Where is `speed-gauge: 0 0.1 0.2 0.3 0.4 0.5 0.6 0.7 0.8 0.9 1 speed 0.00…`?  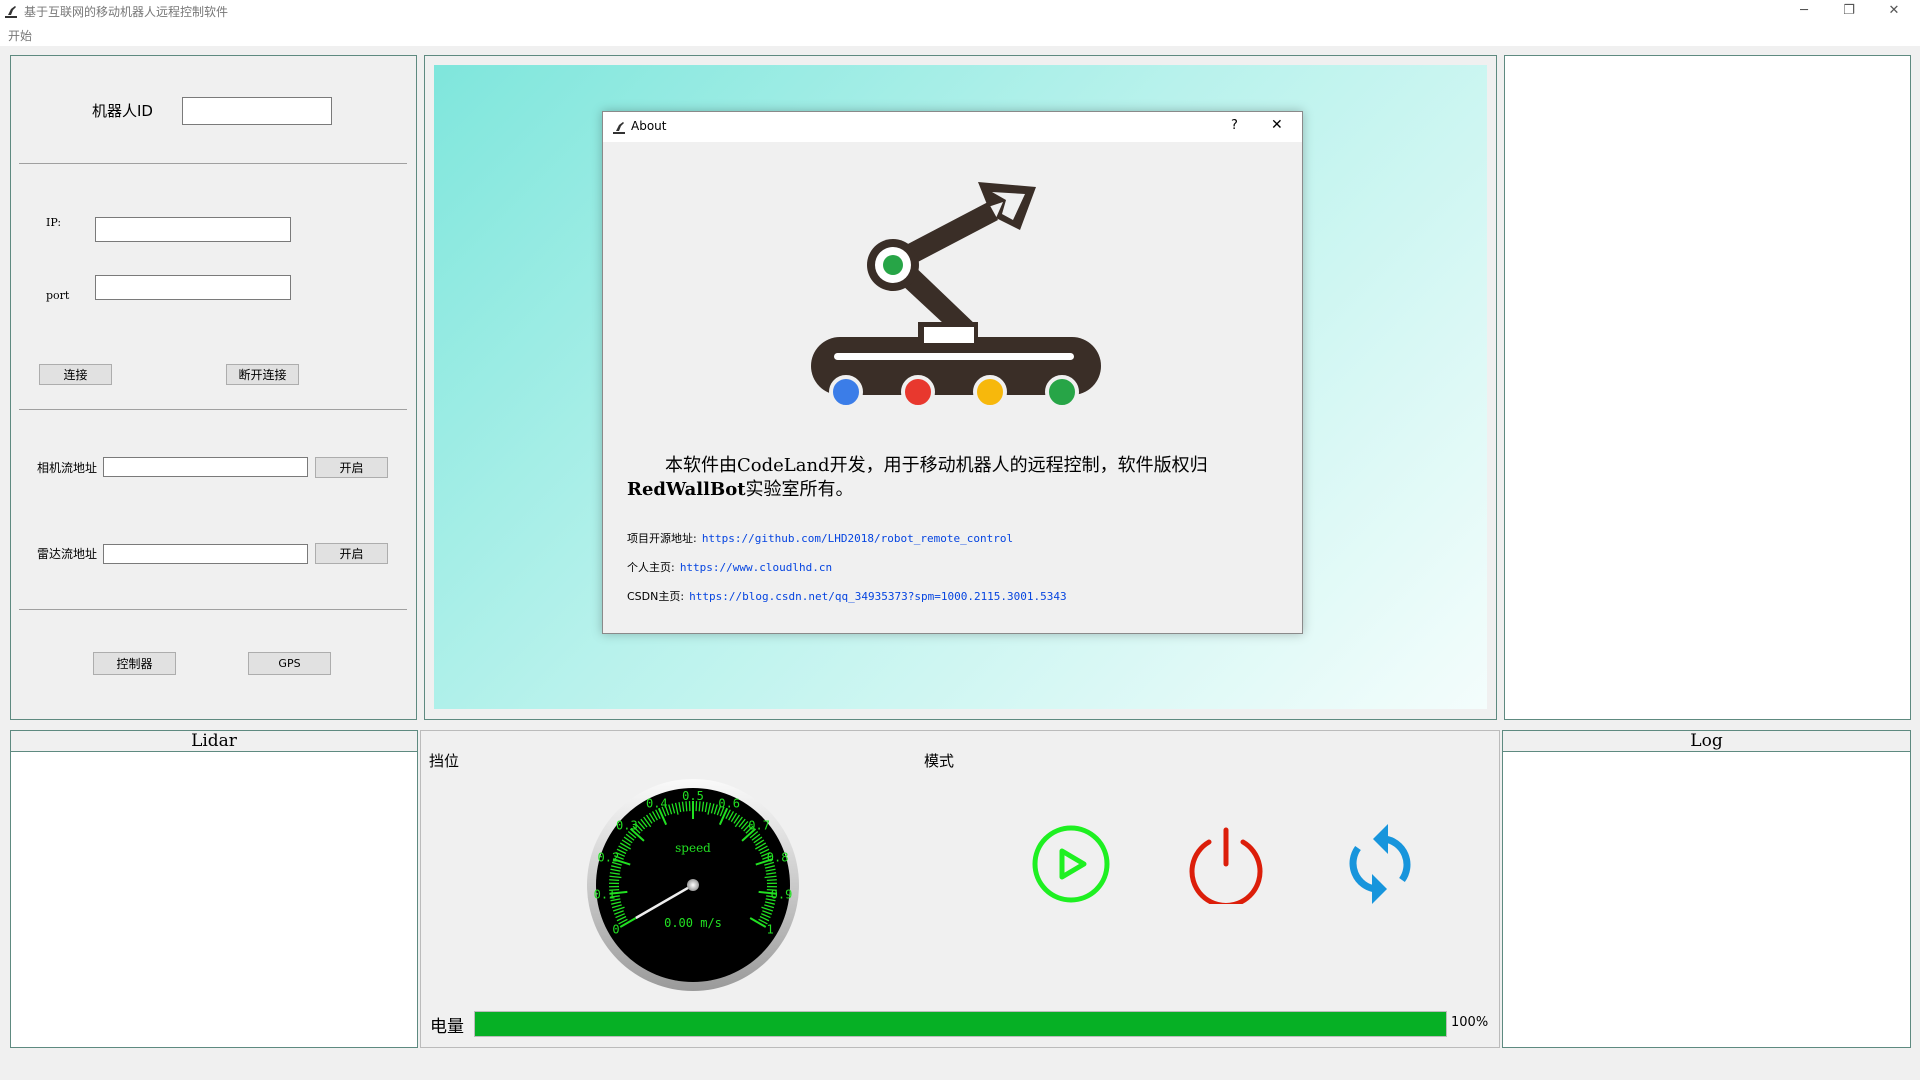 speed-gauge: 0 0.1 0.2 0.3 0.4 0.5 0.6 0.7 0.8 0.9 1 speed 0.00… is located at coordinates (693, 885).